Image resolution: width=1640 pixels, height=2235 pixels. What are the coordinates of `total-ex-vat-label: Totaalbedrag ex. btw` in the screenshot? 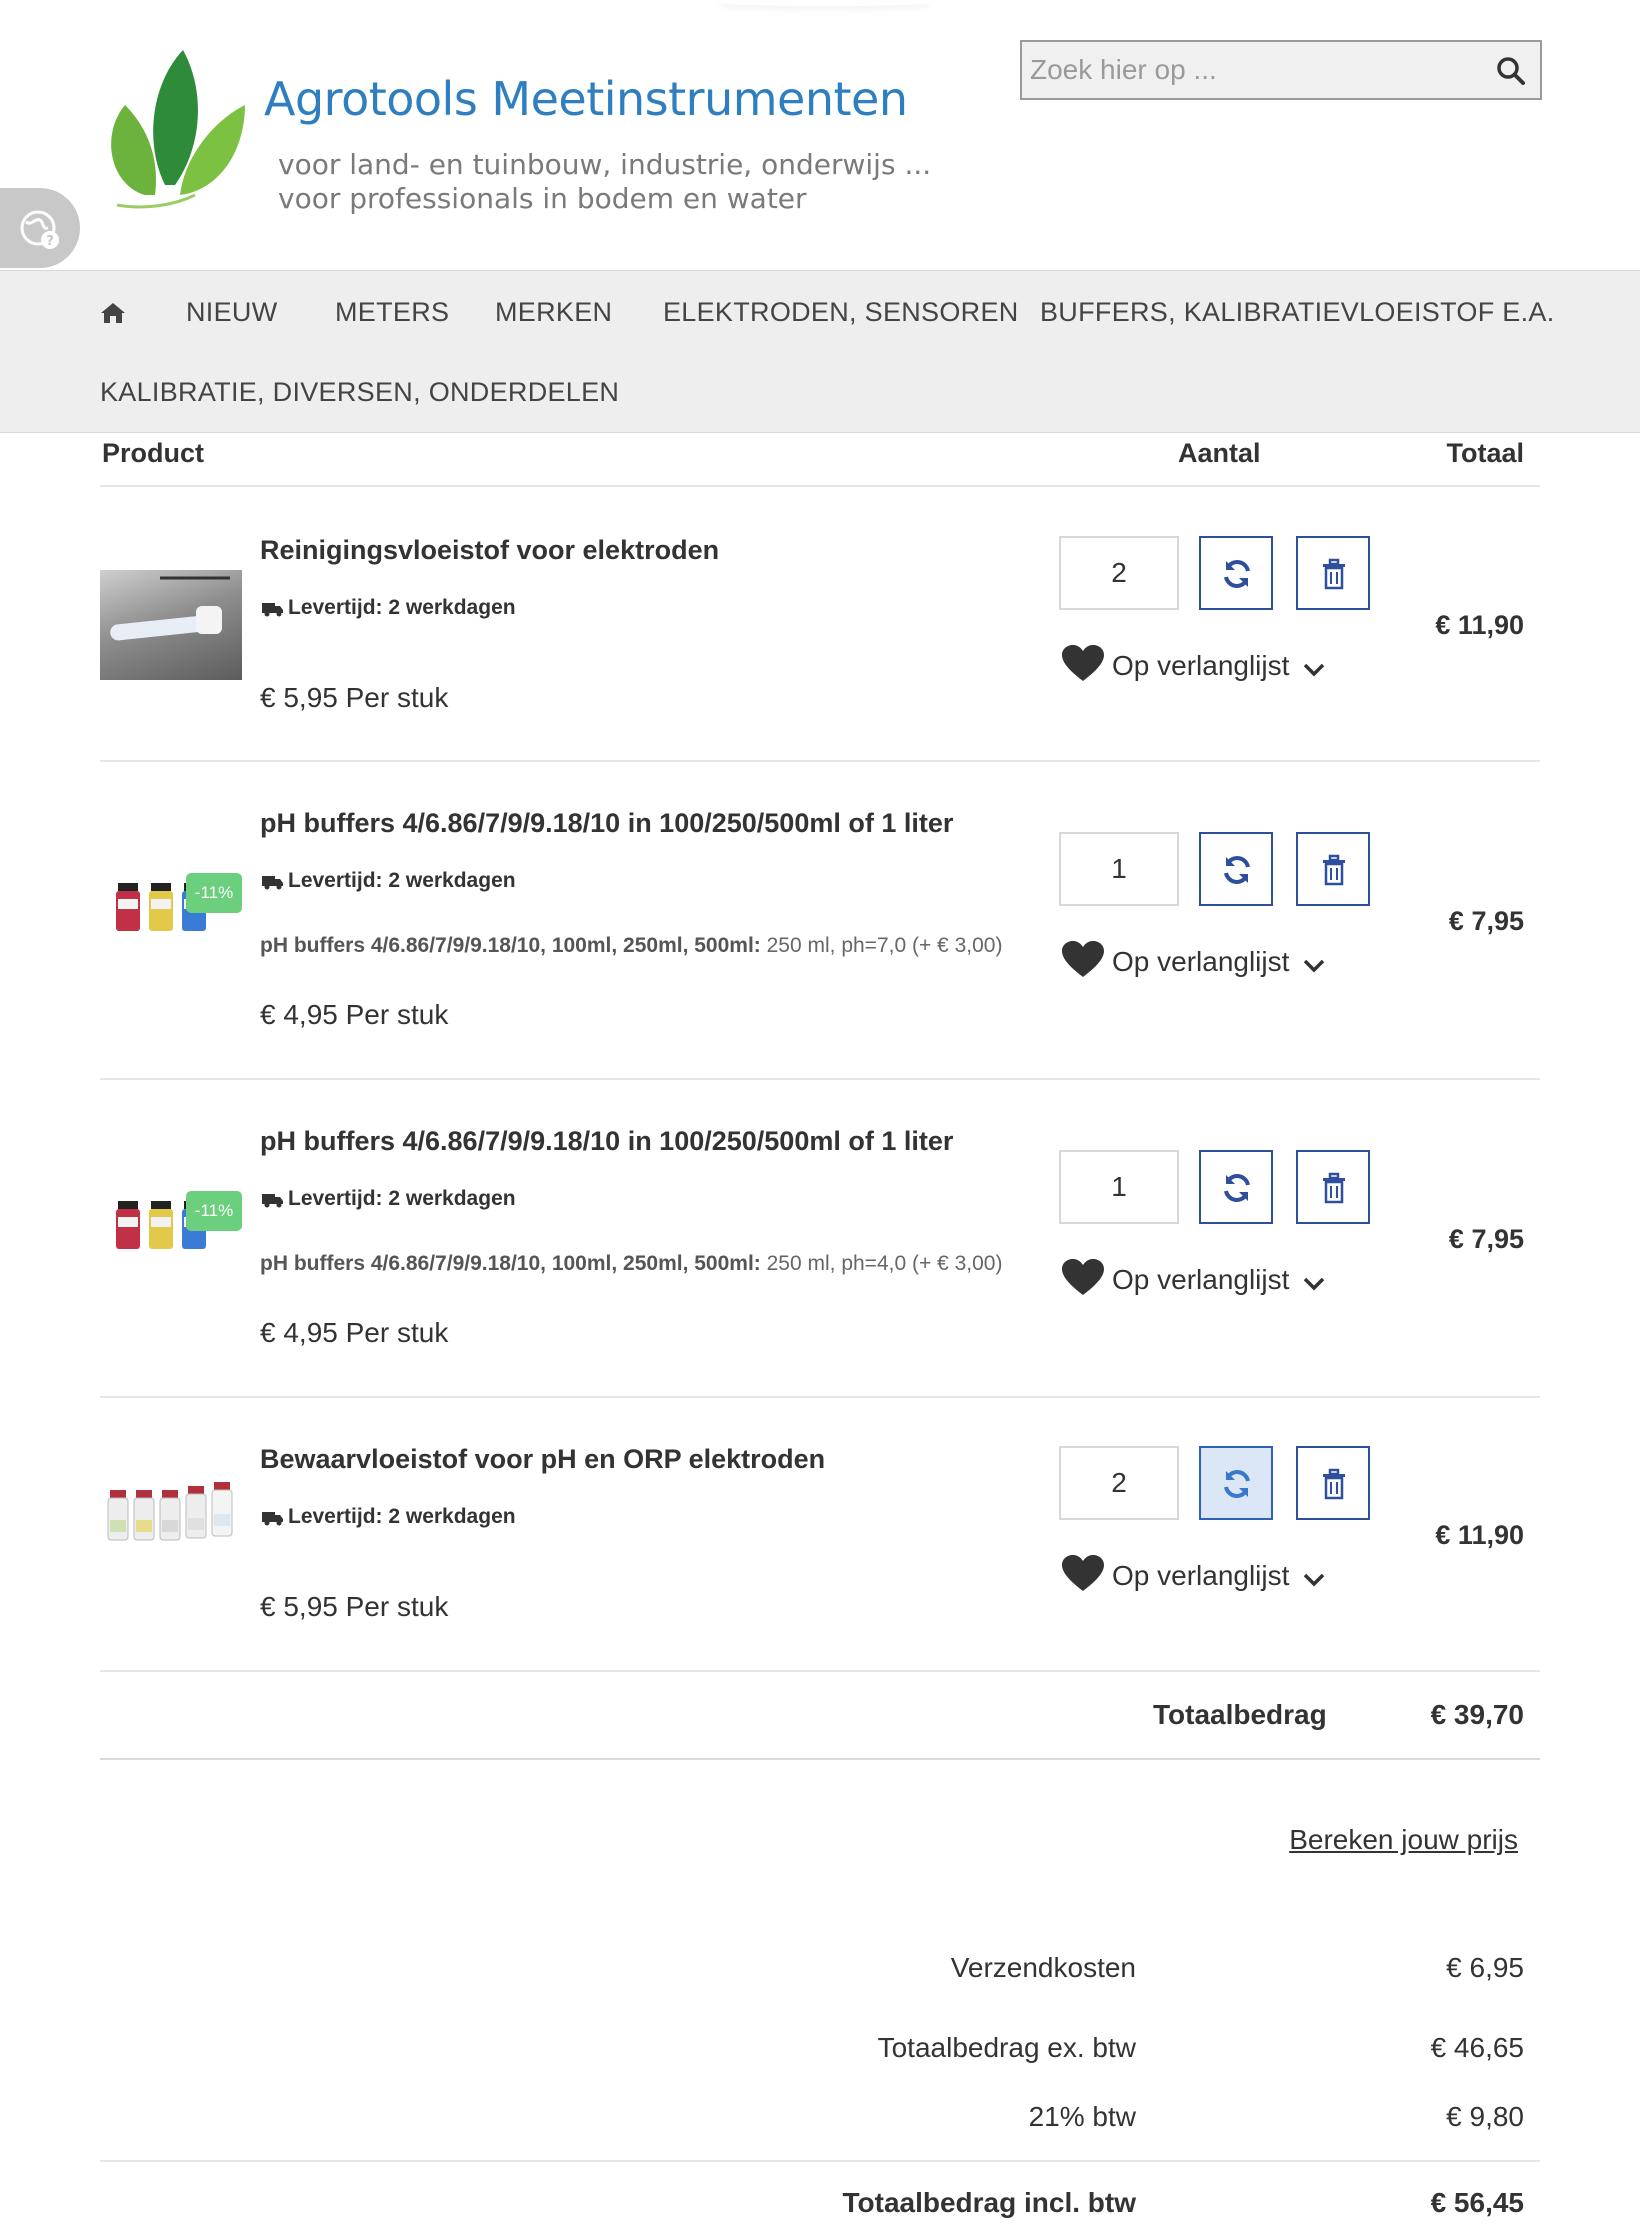 It's located at (1006, 2047).